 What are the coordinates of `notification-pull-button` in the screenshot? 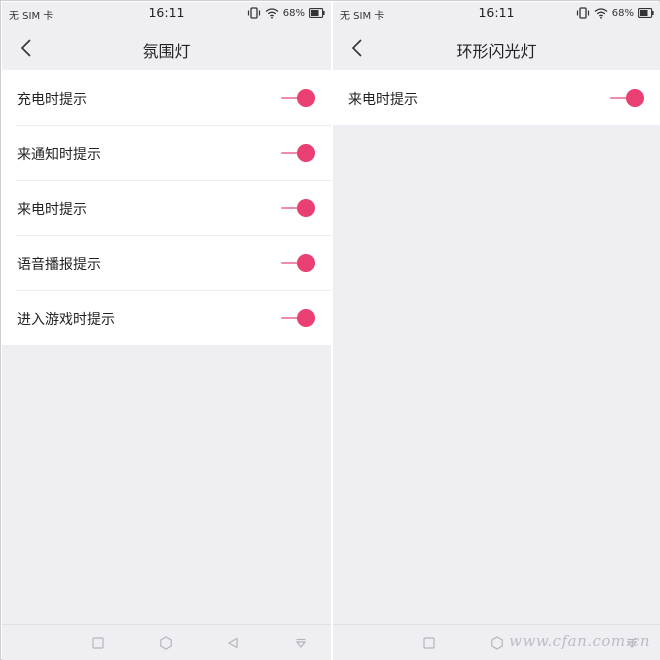 It's located at (301, 643).